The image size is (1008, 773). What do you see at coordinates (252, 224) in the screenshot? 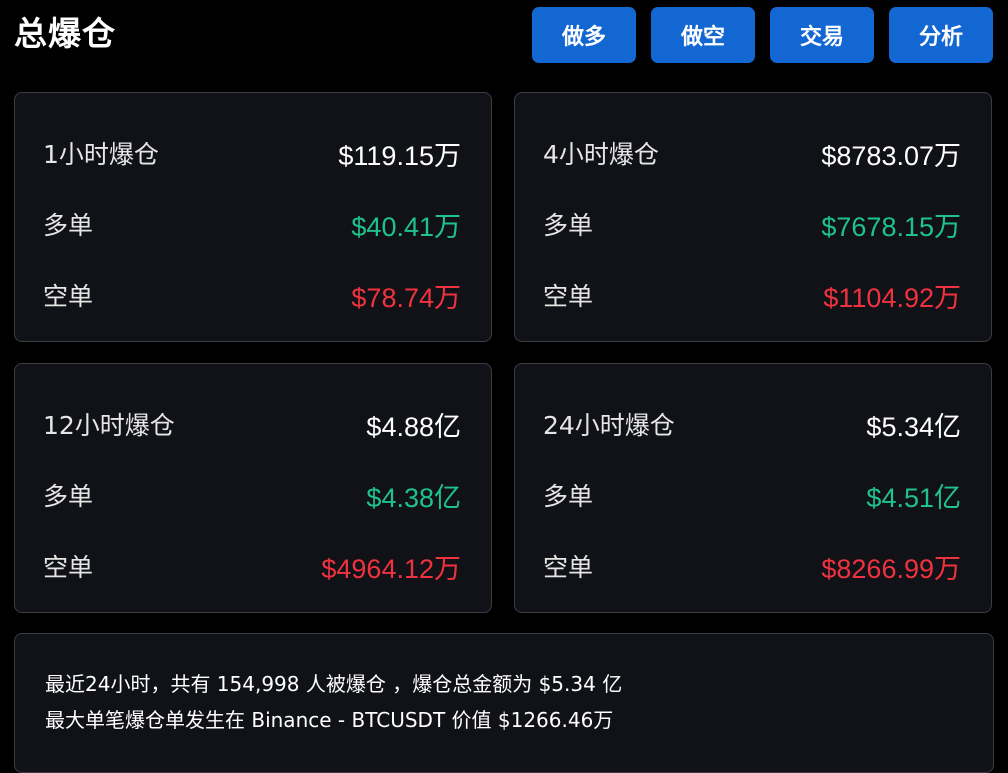
I see `long-row: 多单 $40.41万` at bounding box center [252, 224].